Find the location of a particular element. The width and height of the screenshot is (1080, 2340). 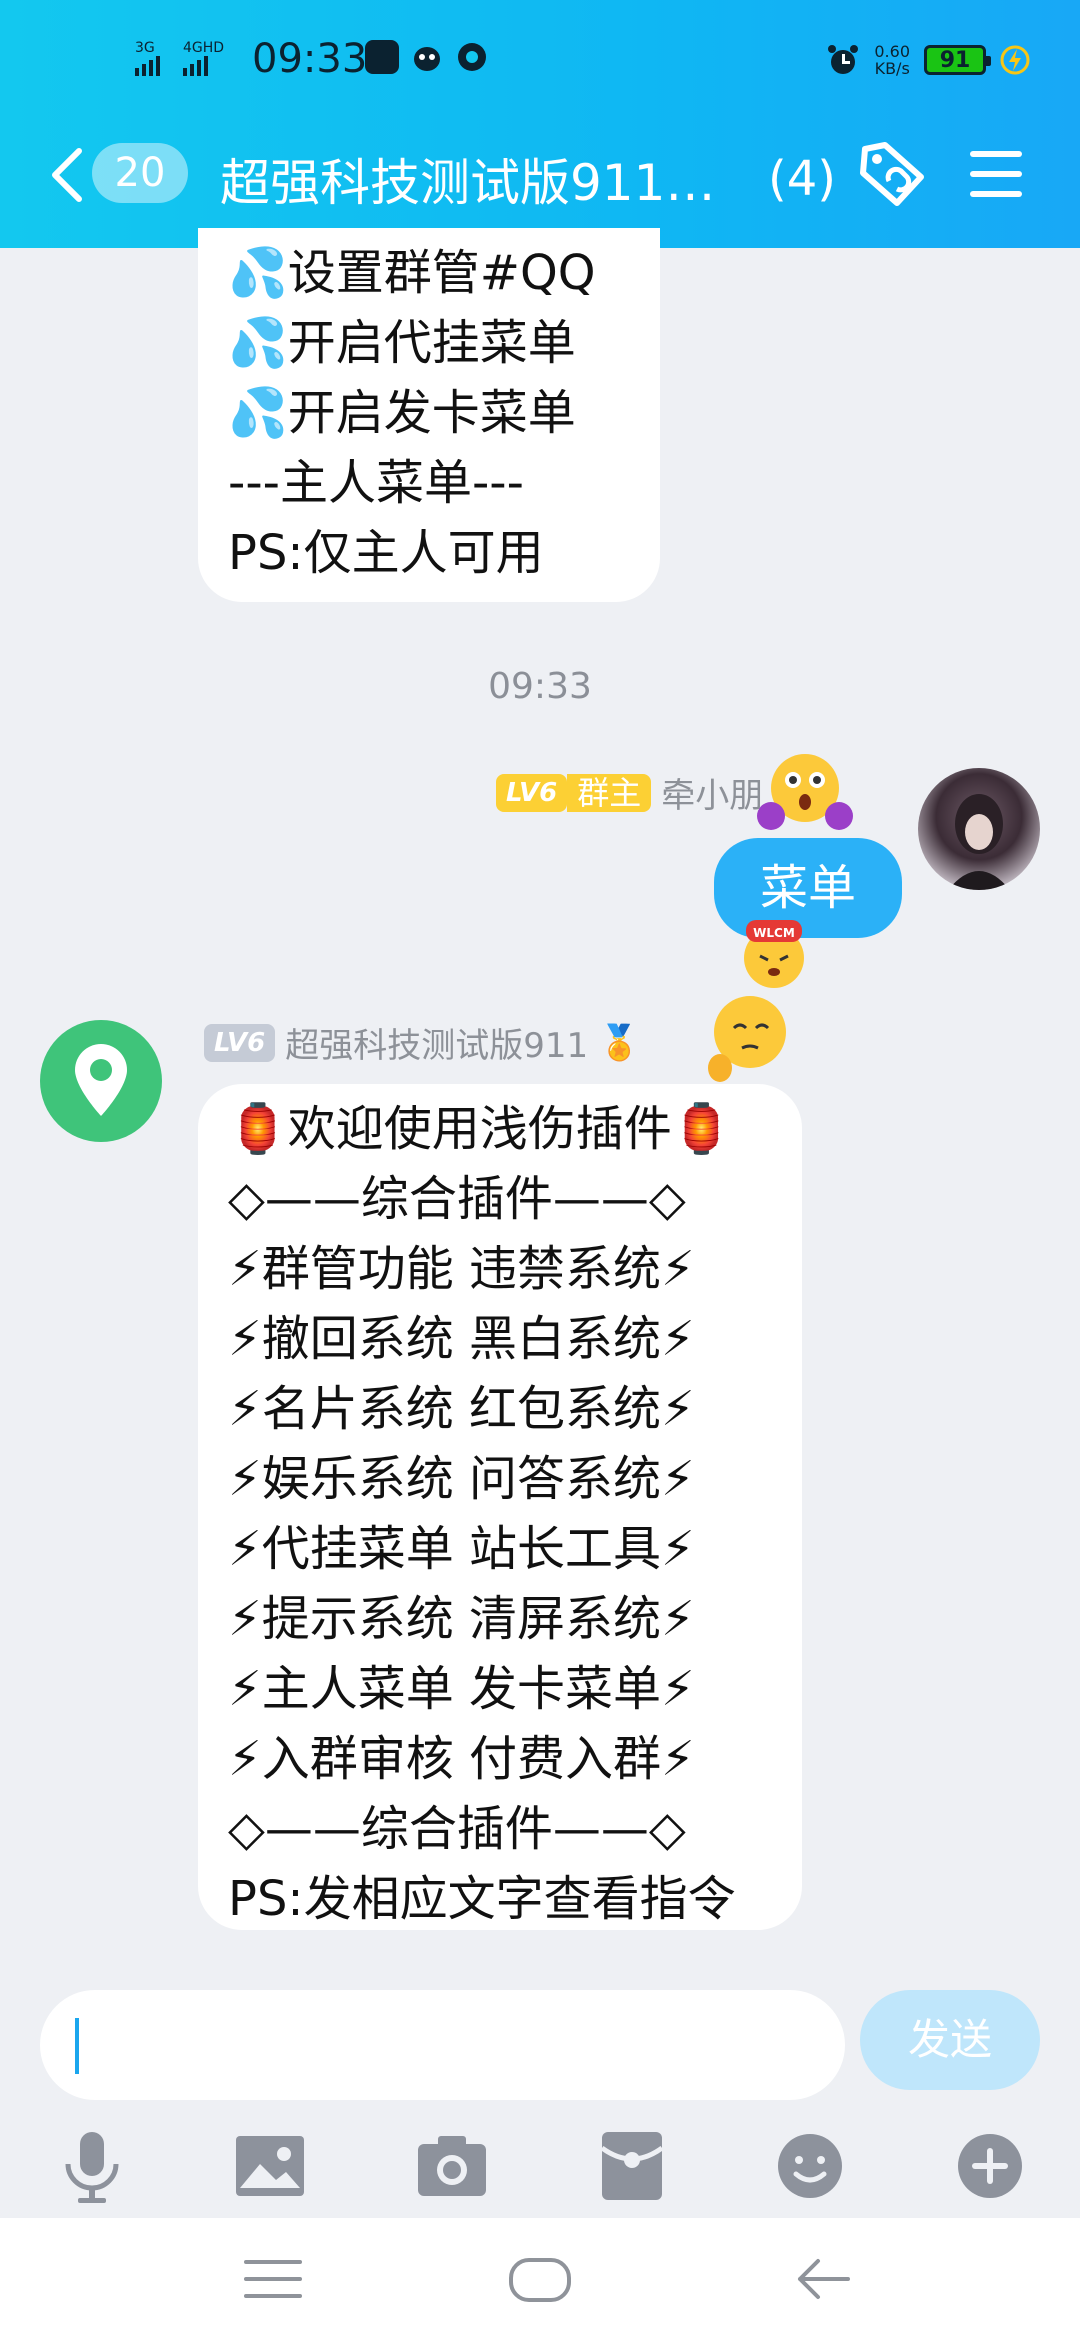

message-line: 🏮欢迎使用浅伤插件🏮 is located at coordinates (480, 1129).